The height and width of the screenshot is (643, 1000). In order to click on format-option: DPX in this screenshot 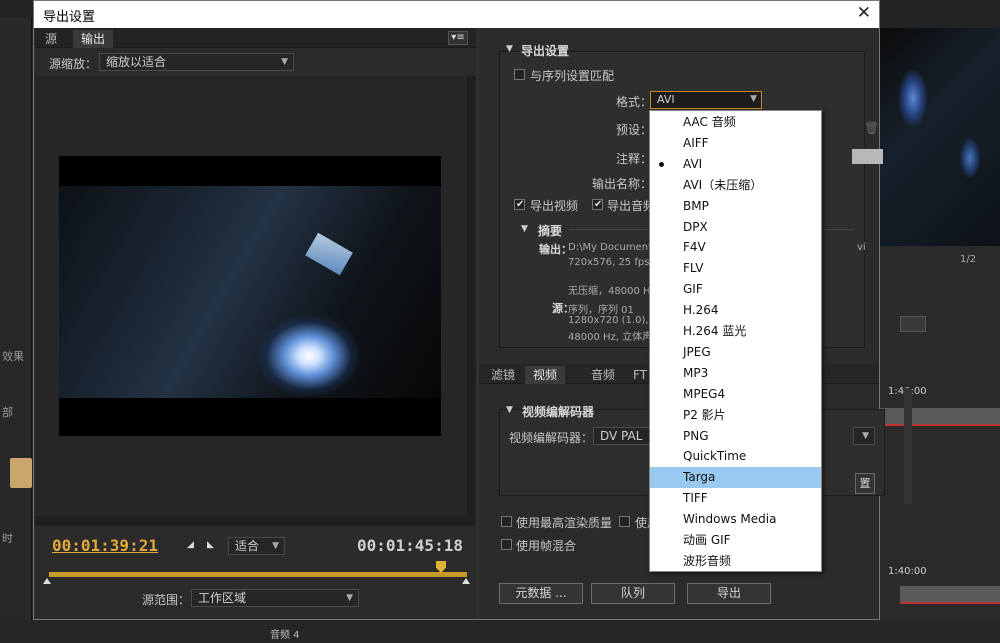, I will do `click(735, 227)`.